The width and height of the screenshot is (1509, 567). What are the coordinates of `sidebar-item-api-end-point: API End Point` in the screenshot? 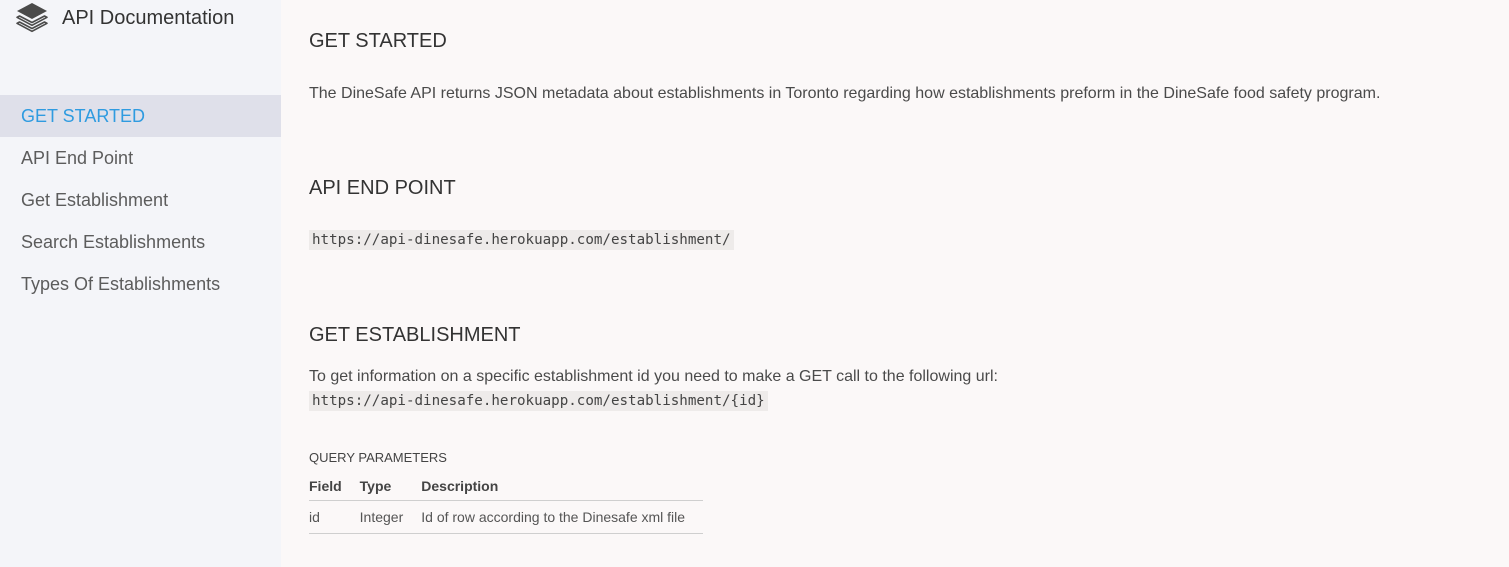 It's located at (140, 158).